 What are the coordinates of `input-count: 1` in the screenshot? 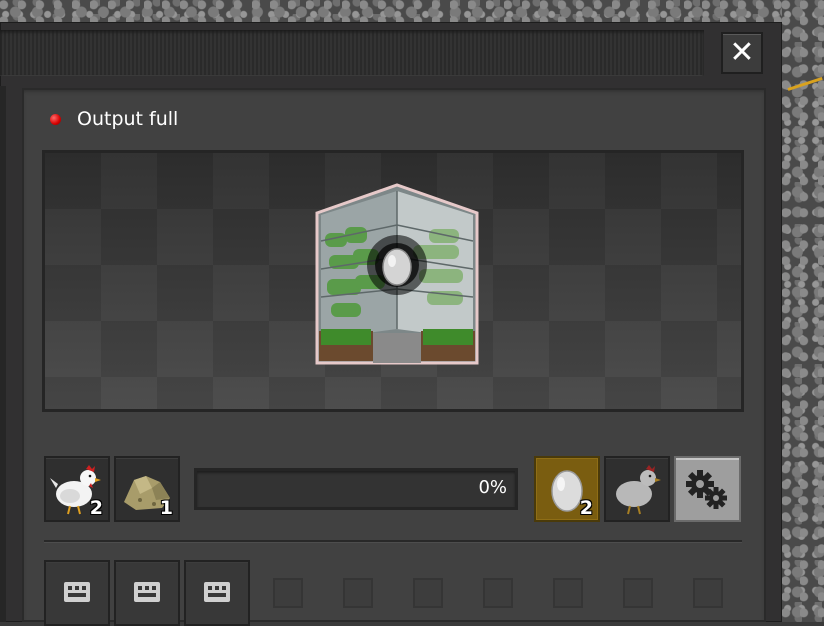 It's located at (166, 508).